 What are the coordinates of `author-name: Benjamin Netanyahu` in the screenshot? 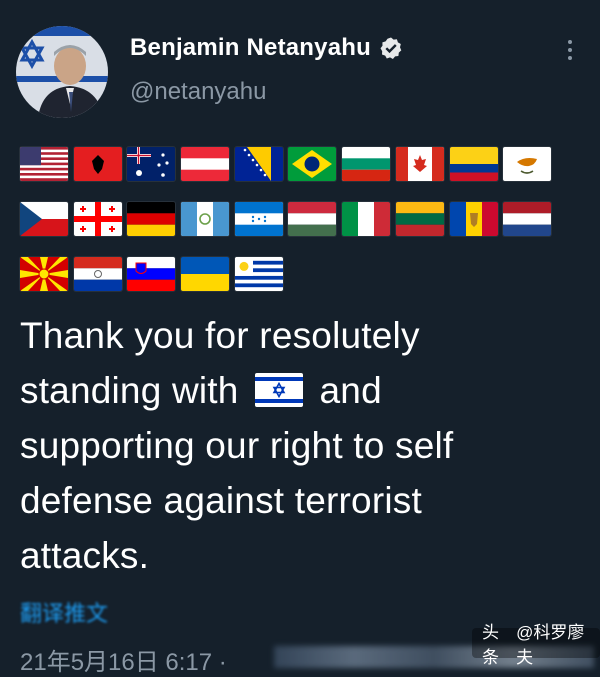 It's located at (250, 48).